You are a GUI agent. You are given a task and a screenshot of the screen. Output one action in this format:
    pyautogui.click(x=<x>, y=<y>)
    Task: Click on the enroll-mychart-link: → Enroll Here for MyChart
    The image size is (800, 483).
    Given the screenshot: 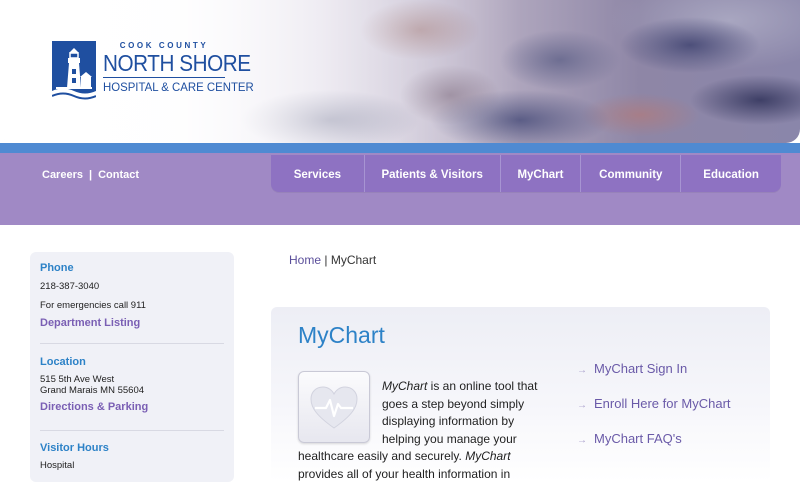 What is the action you would take?
    pyautogui.click(x=654, y=403)
    